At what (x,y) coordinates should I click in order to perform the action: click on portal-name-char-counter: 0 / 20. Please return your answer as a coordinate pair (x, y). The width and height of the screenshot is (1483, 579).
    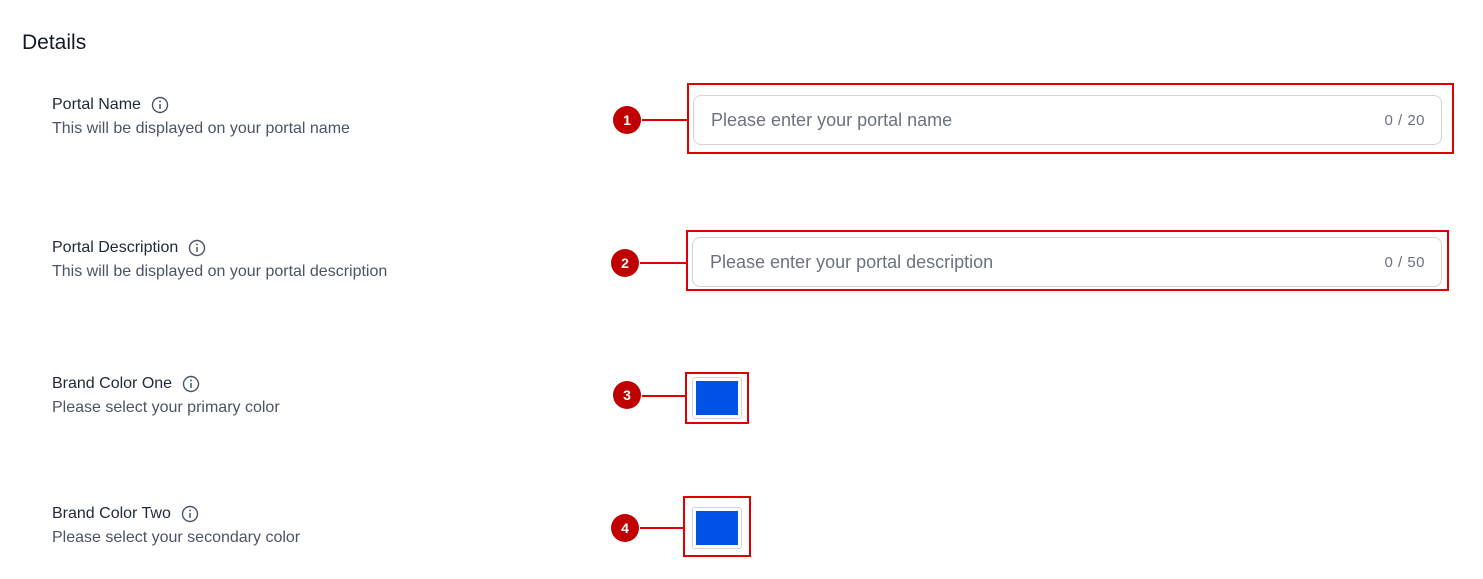
    Looking at the image, I should click on (1404, 120).